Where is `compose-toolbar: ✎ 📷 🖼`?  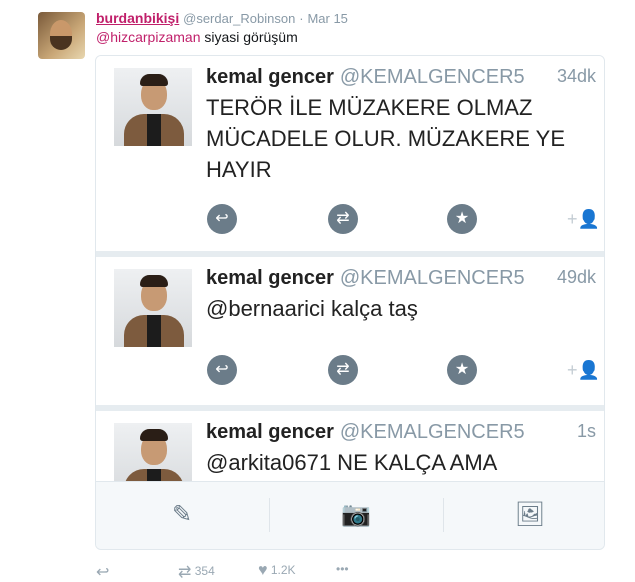
compose-toolbar: ✎ 📷 🖼 is located at coordinates (350, 515).